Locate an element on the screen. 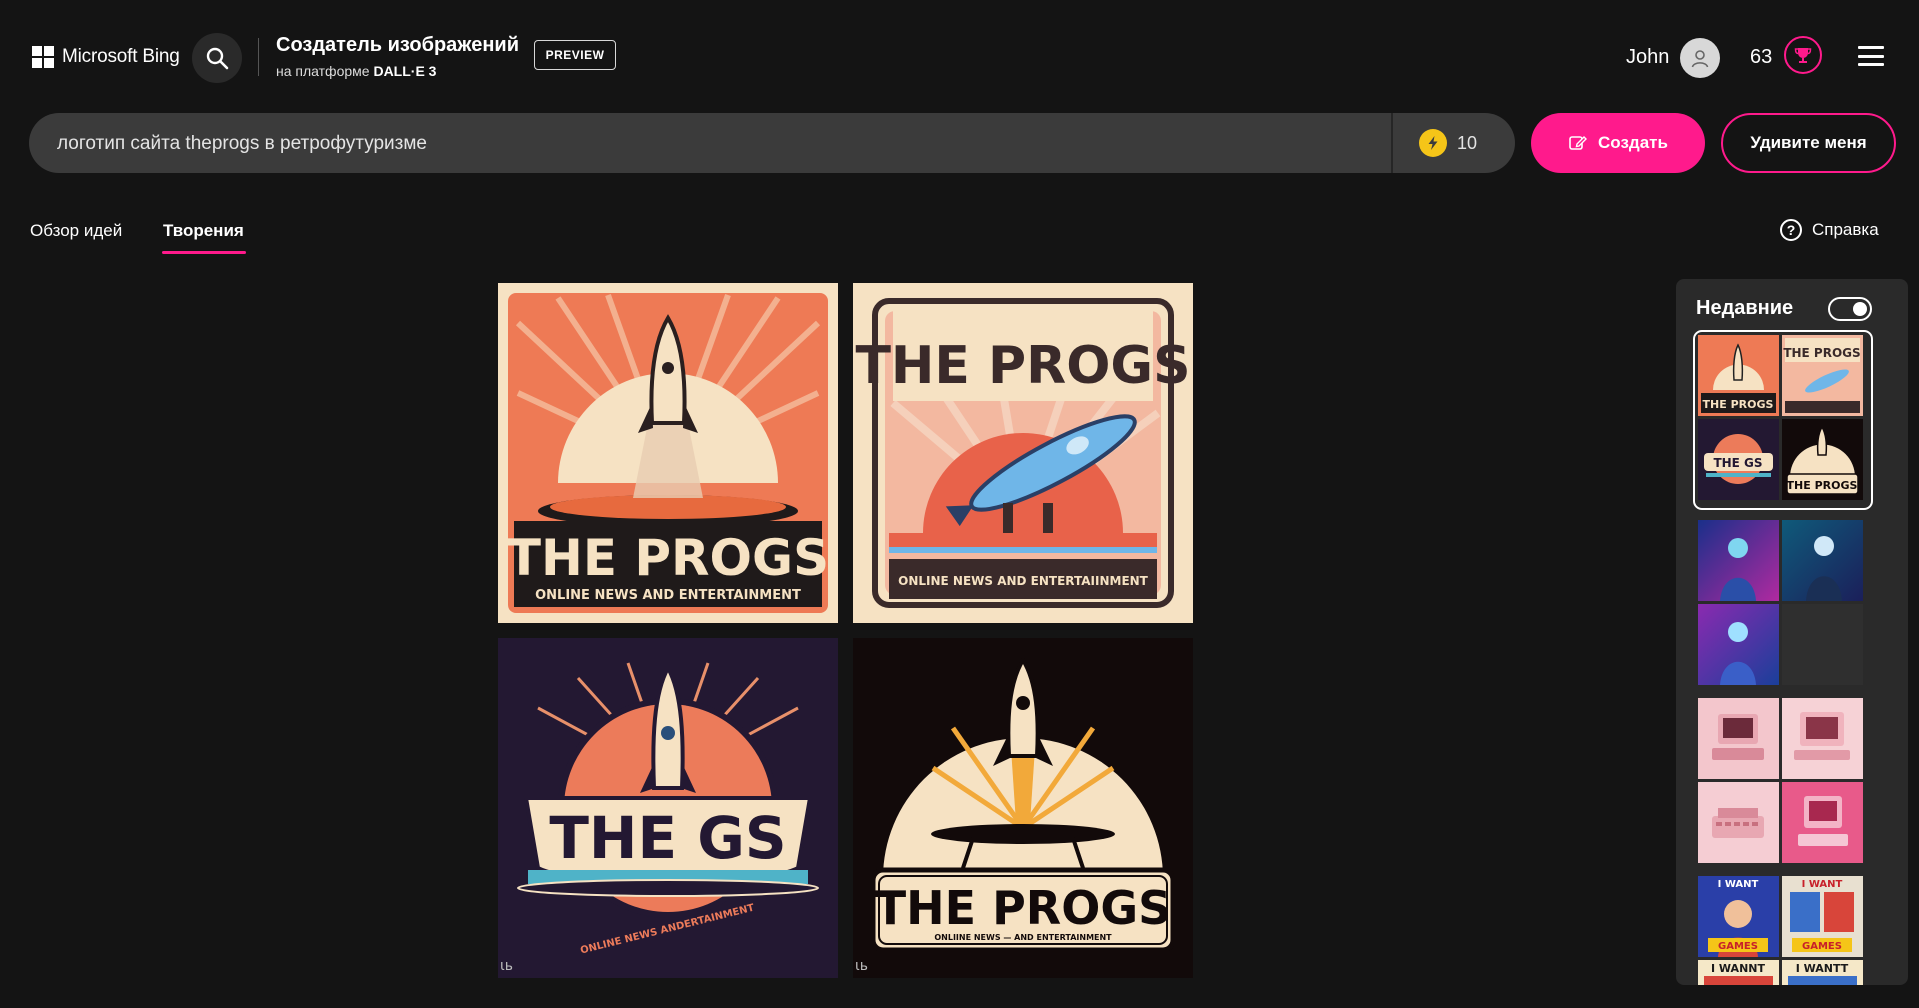 Image resolution: width=1919 pixels, height=1008 pixels. help-button: ? Справка is located at coordinates (1829, 230).